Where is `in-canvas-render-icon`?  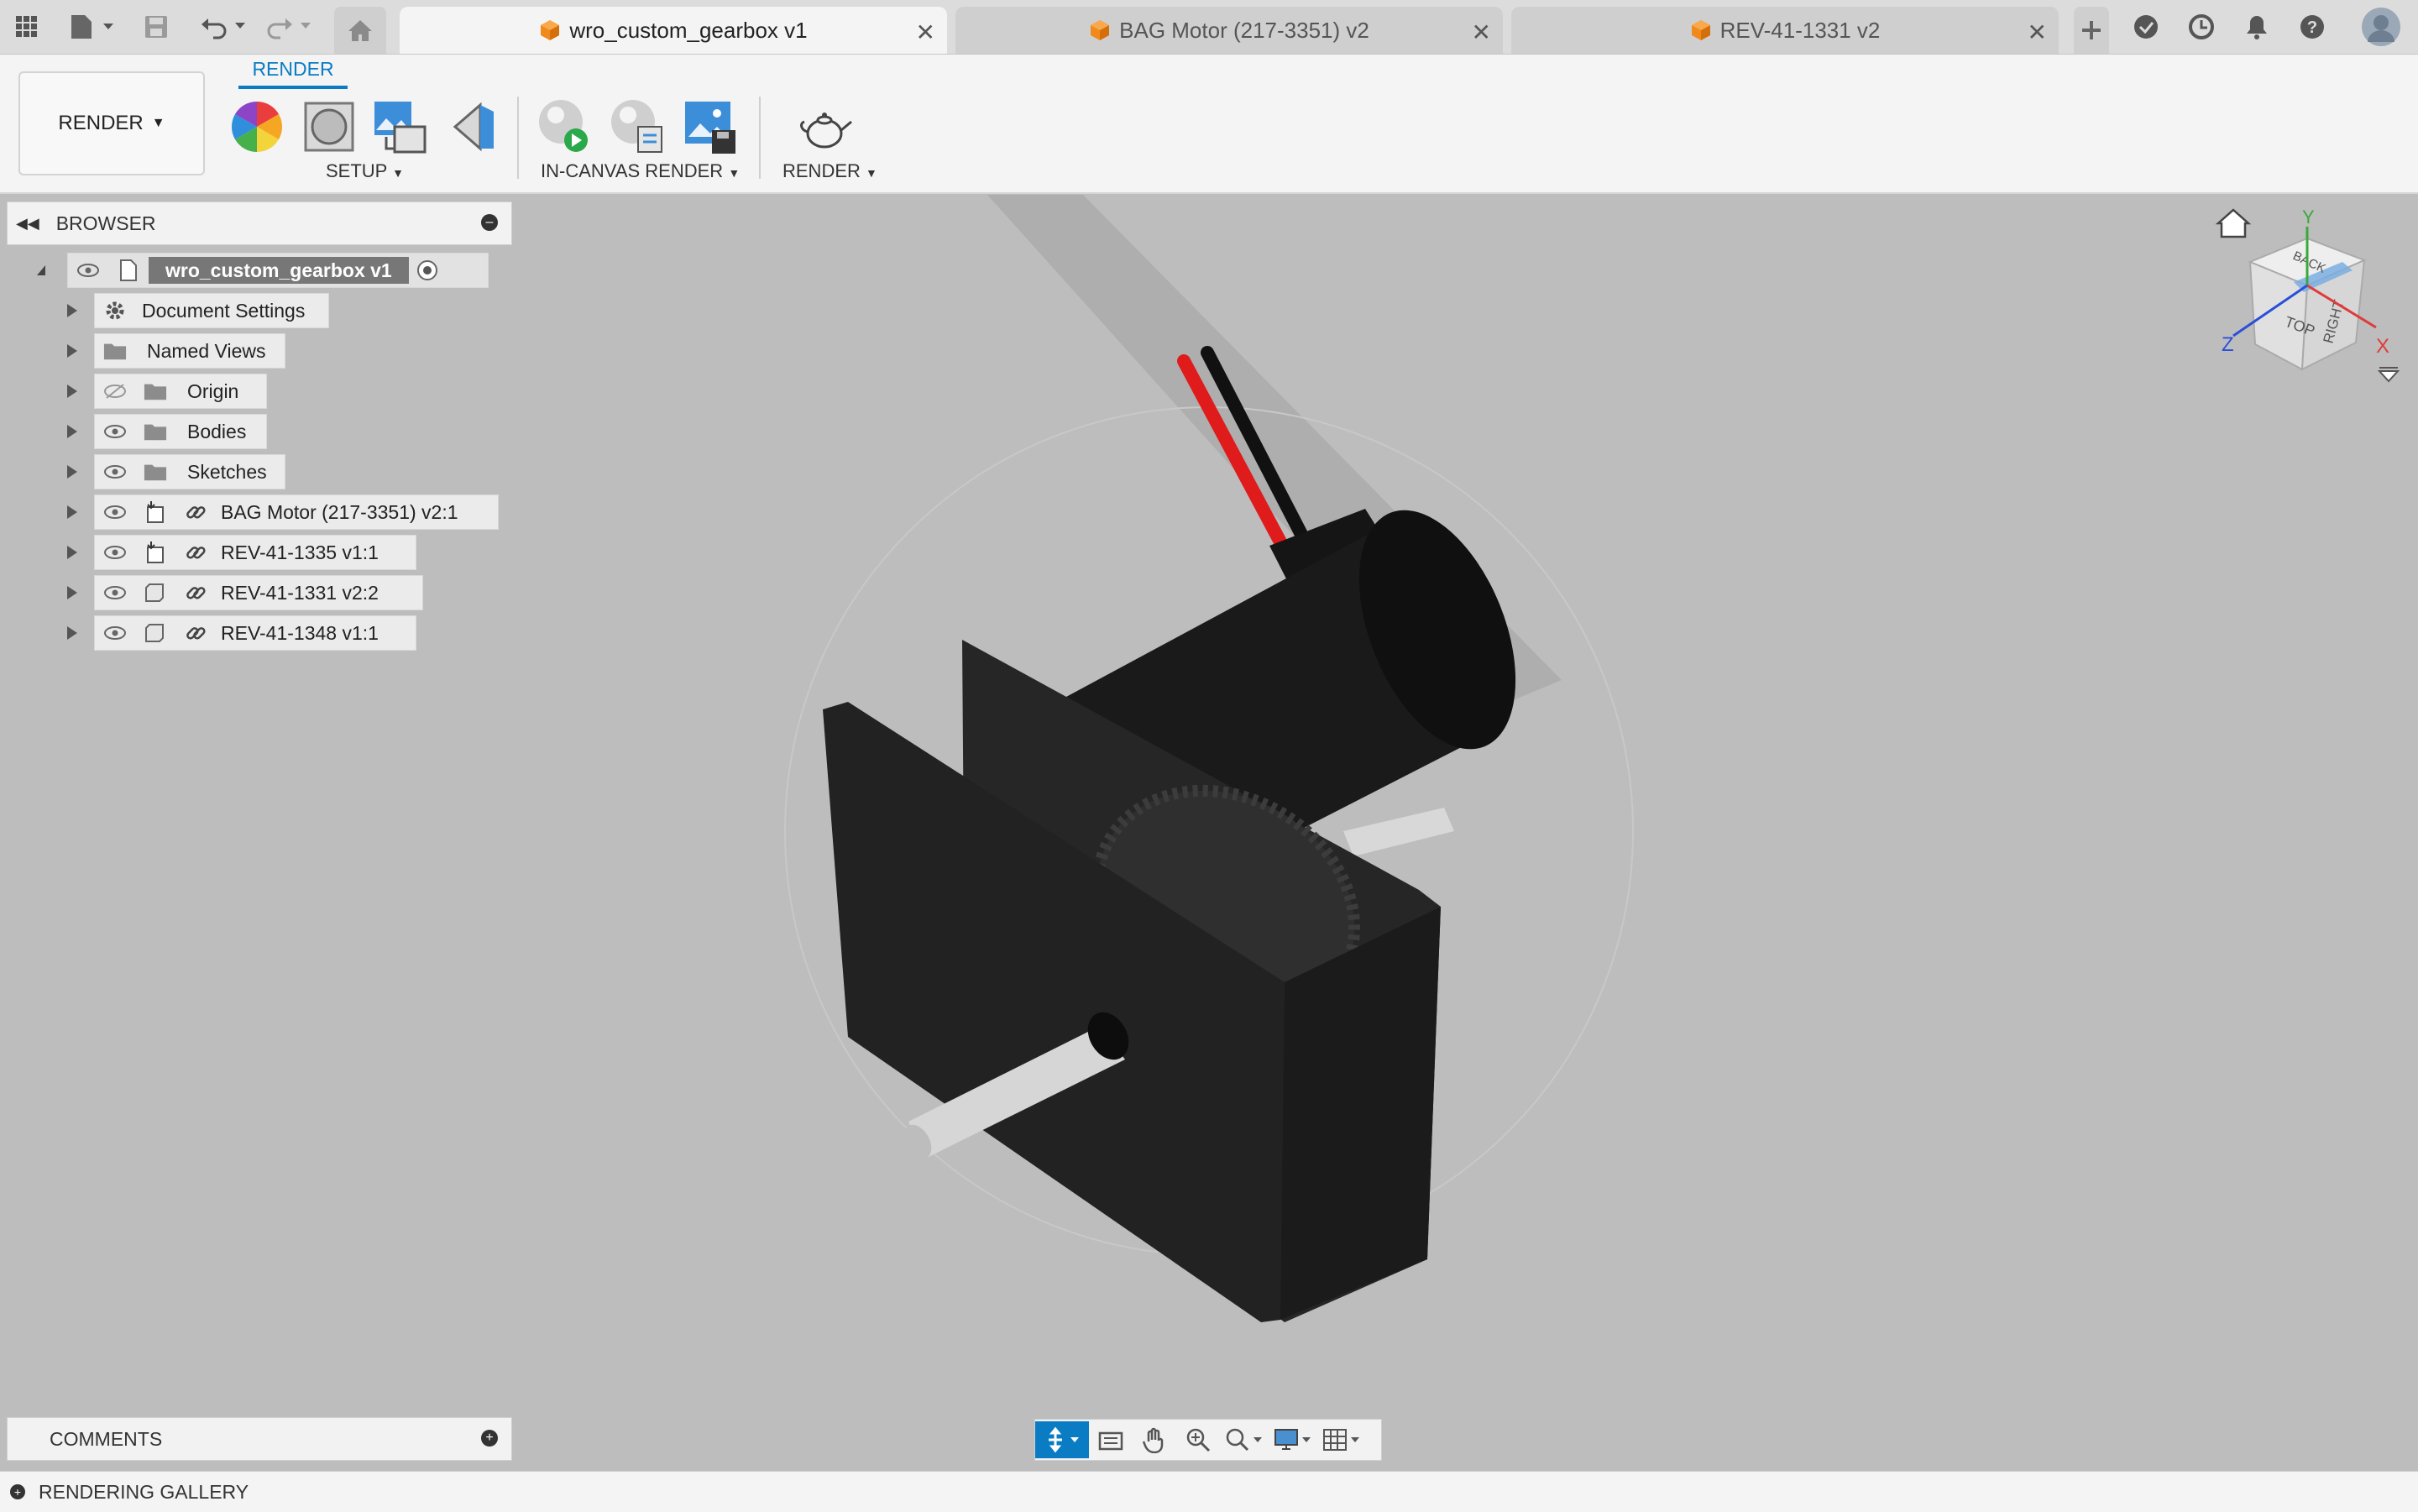
in-canvas-render-icon is located at coordinates (564, 127).